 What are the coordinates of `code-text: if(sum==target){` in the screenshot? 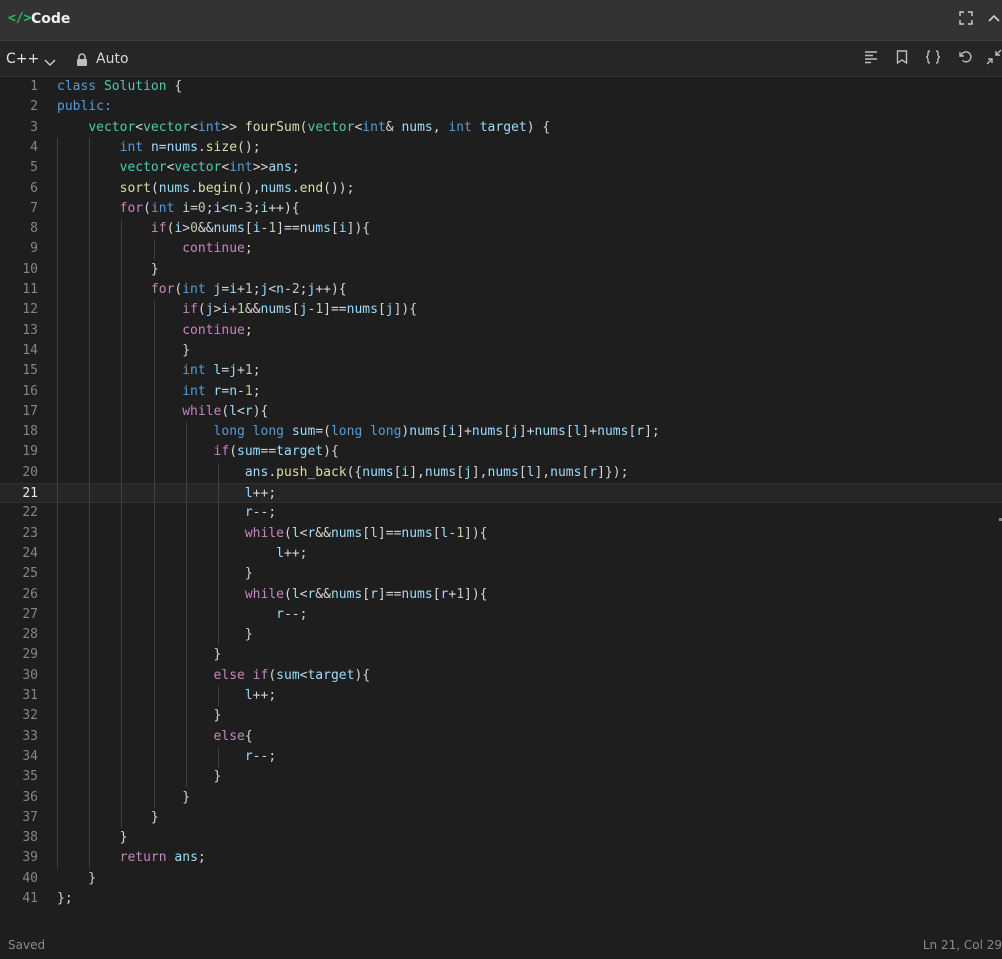 It's located at (276, 452).